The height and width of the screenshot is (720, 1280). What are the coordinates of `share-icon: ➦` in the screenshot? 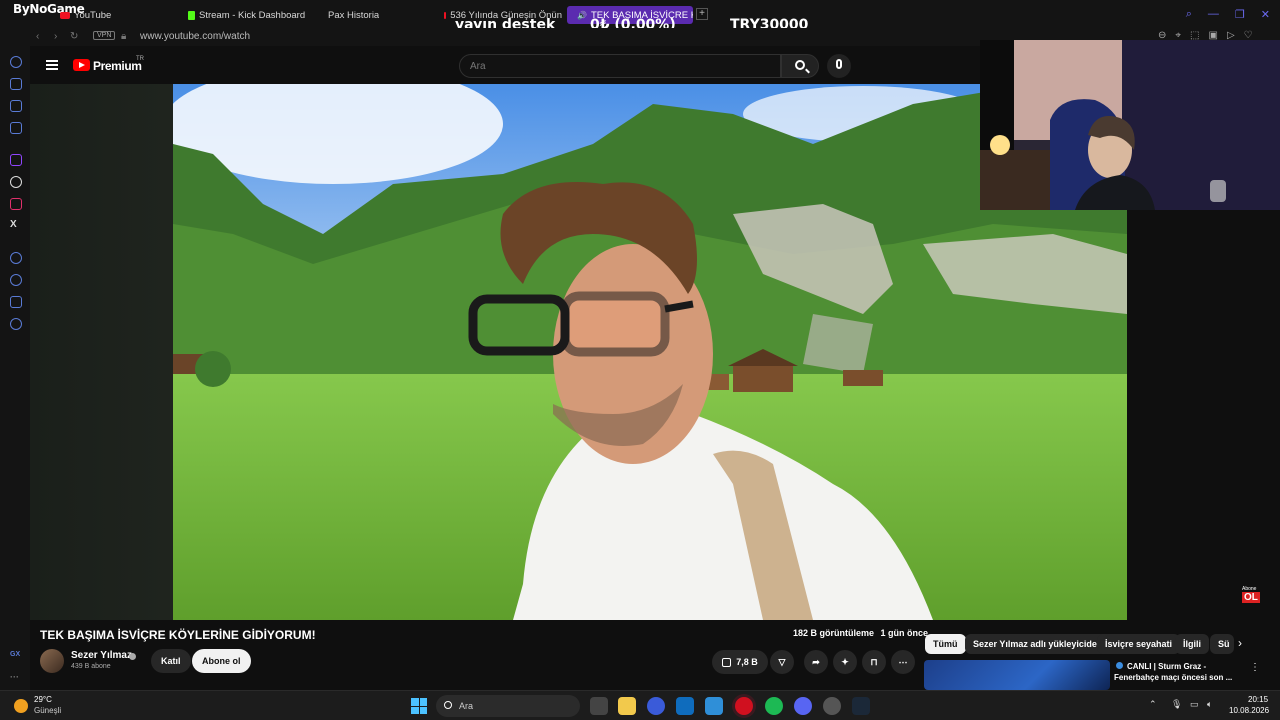 It's located at (816, 661).